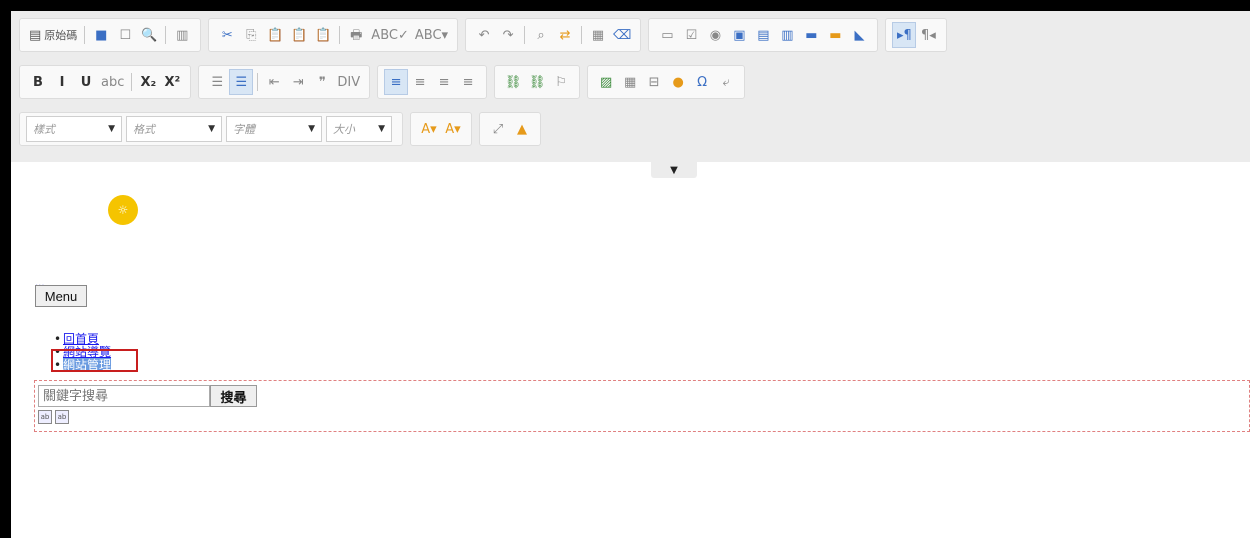  What do you see at coordinates (323, 35) in the screenshot?
I see `paste-word-icon: 📋` at bounding box center [323, 35].